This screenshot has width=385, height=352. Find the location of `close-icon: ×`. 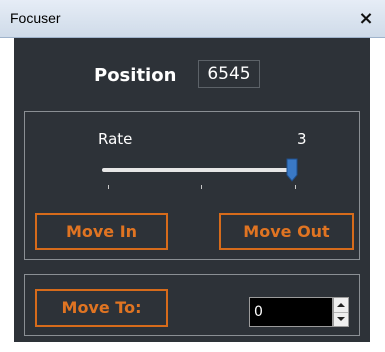

close-icon: × is located at coordinates (366, 18).